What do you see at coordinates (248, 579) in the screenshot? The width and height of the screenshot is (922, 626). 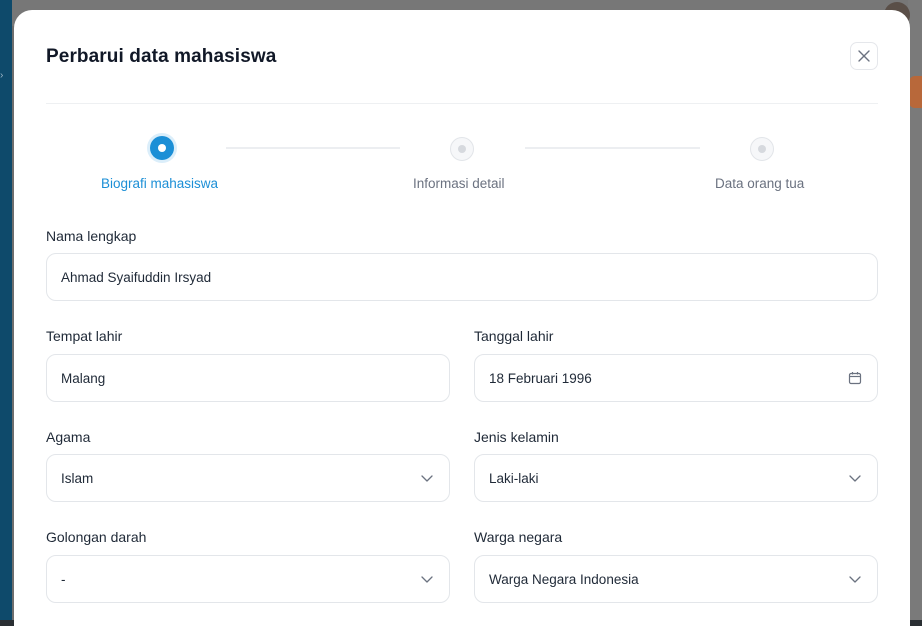 I see `blood-type-select: -` at bounding box center [248, 579].